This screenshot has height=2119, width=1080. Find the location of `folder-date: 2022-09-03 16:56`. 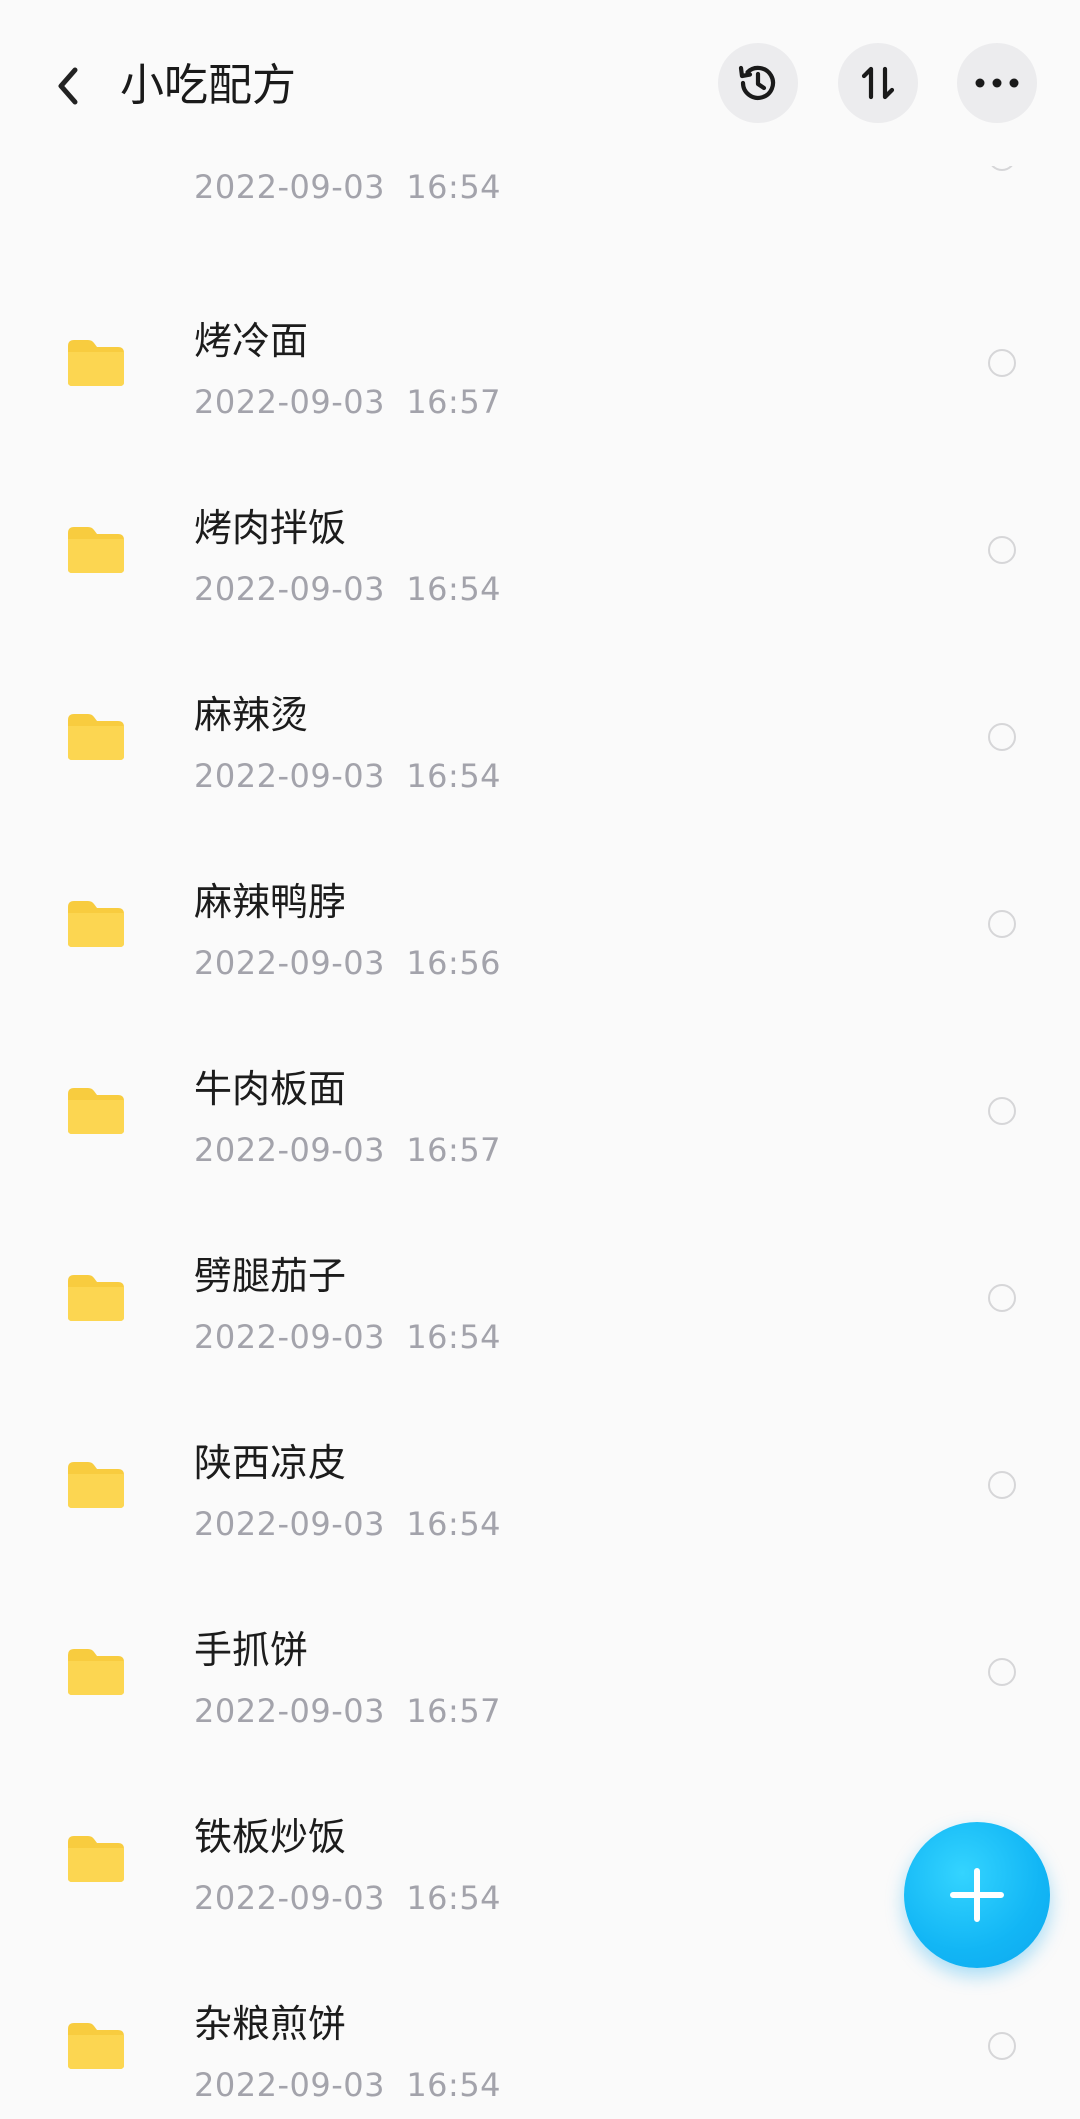

folder-date: 2022-09-03 16:56 is located at coordinates (348, 963).